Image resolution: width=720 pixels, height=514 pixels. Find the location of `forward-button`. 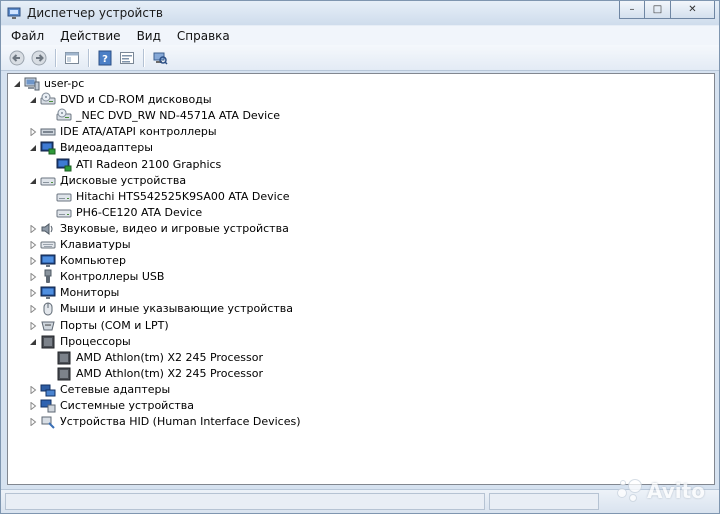

forward-button is located at coordinates (39, 58).